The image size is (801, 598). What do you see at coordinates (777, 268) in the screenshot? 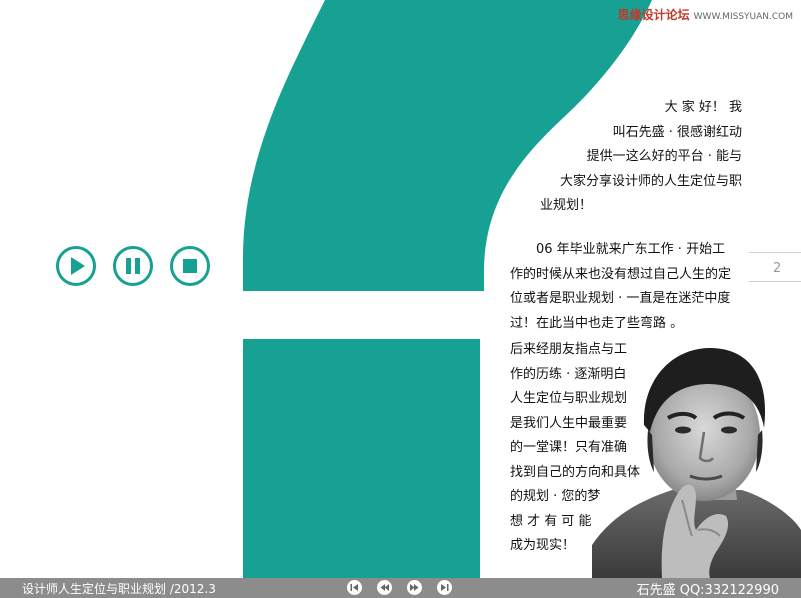
I see `page-number: 2` at bounding box center [777, 268].